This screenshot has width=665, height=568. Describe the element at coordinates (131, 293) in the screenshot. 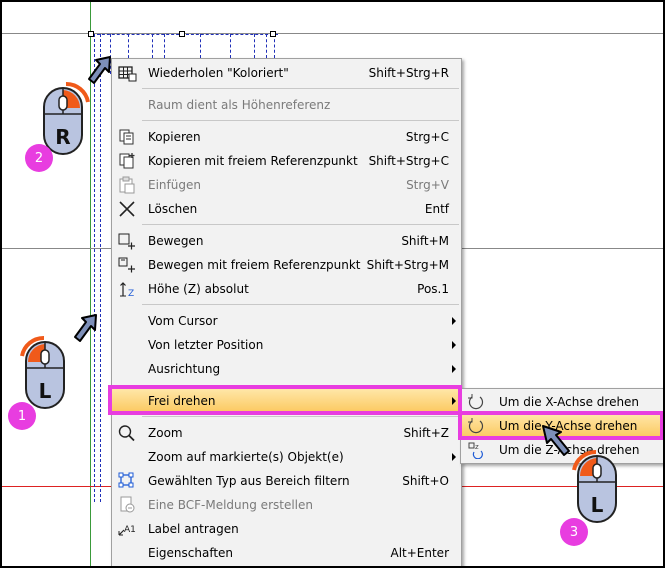

I see `svg-text: Z` at that location.